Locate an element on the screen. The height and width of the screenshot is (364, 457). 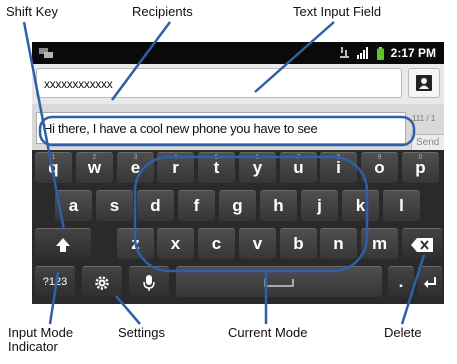
space-key is located at coordinates (279, 281).